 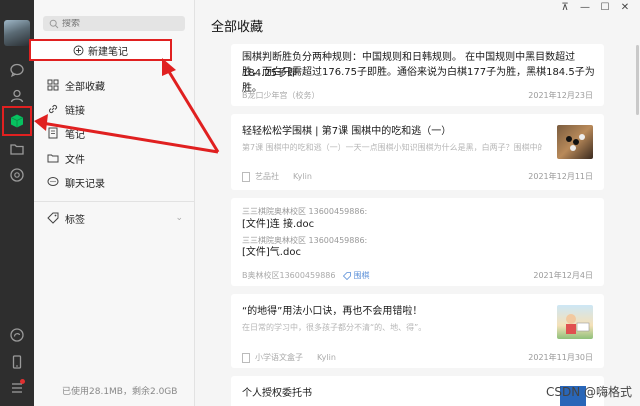 What do you see at coordinates (17, 96) in the screenshot?
I see `contacts-icon` at bounding box center [17, 96].